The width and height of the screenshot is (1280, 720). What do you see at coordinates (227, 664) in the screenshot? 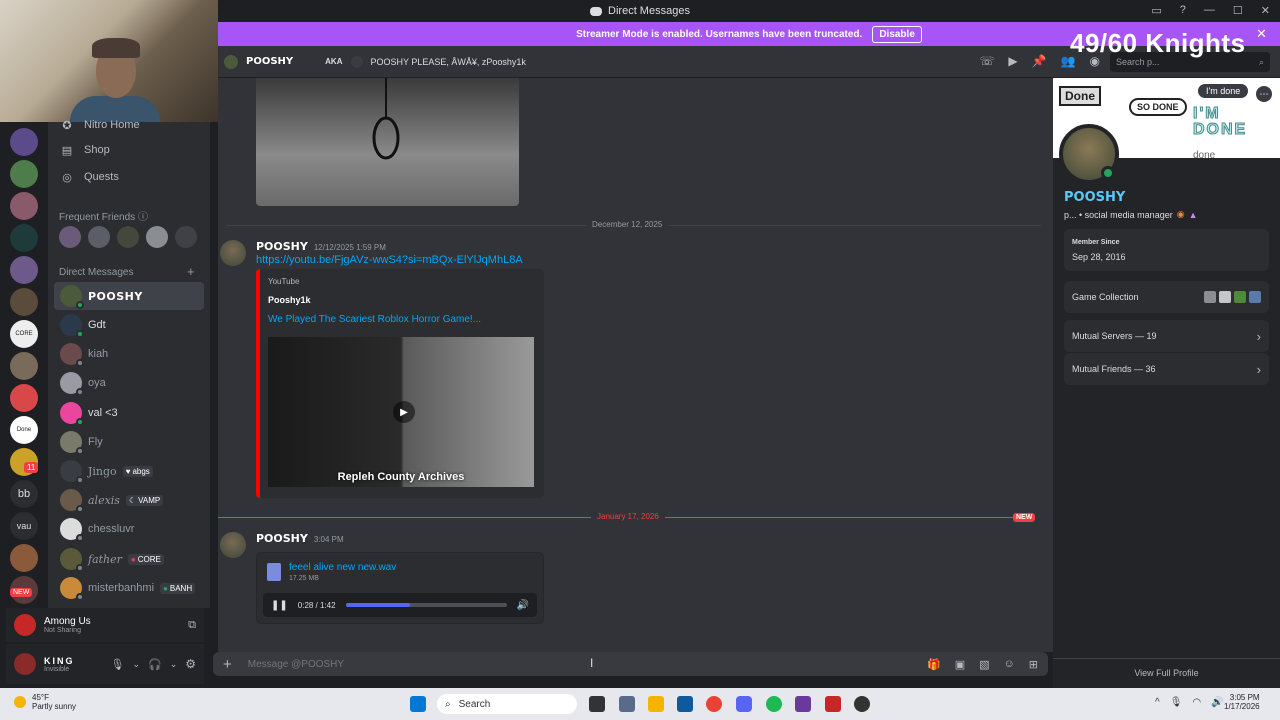
I see `add-attachment-icon: +` at bounding box center [227, 664].